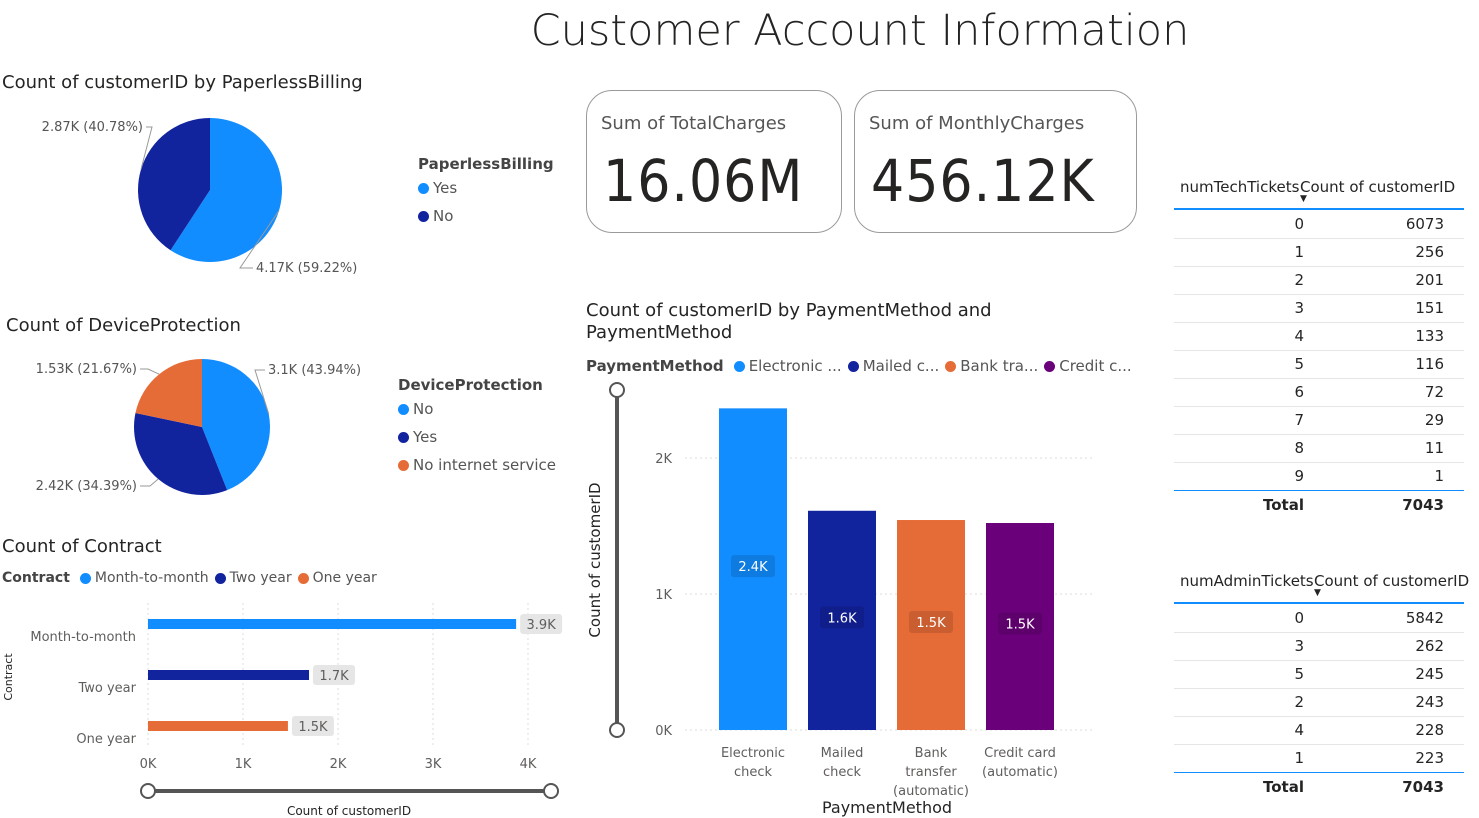 This screenshot has width=1479, height=818. Describe the element at coordinates (1319, 448) in the screenshot. I see `table-row: 8 11` at that location.